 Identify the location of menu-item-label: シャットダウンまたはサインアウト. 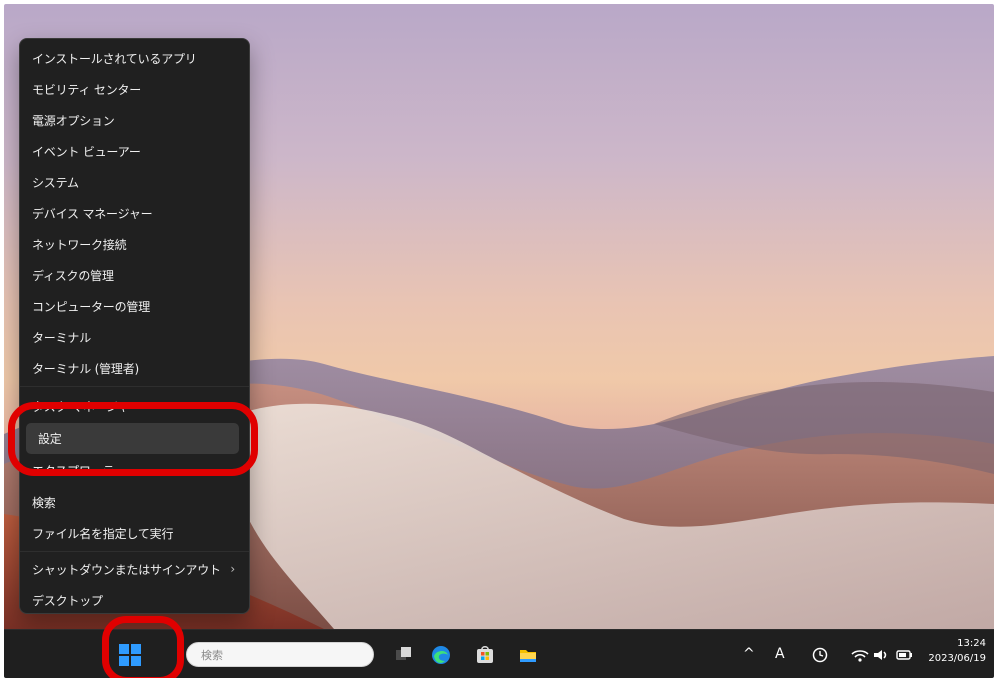
(126, 570).